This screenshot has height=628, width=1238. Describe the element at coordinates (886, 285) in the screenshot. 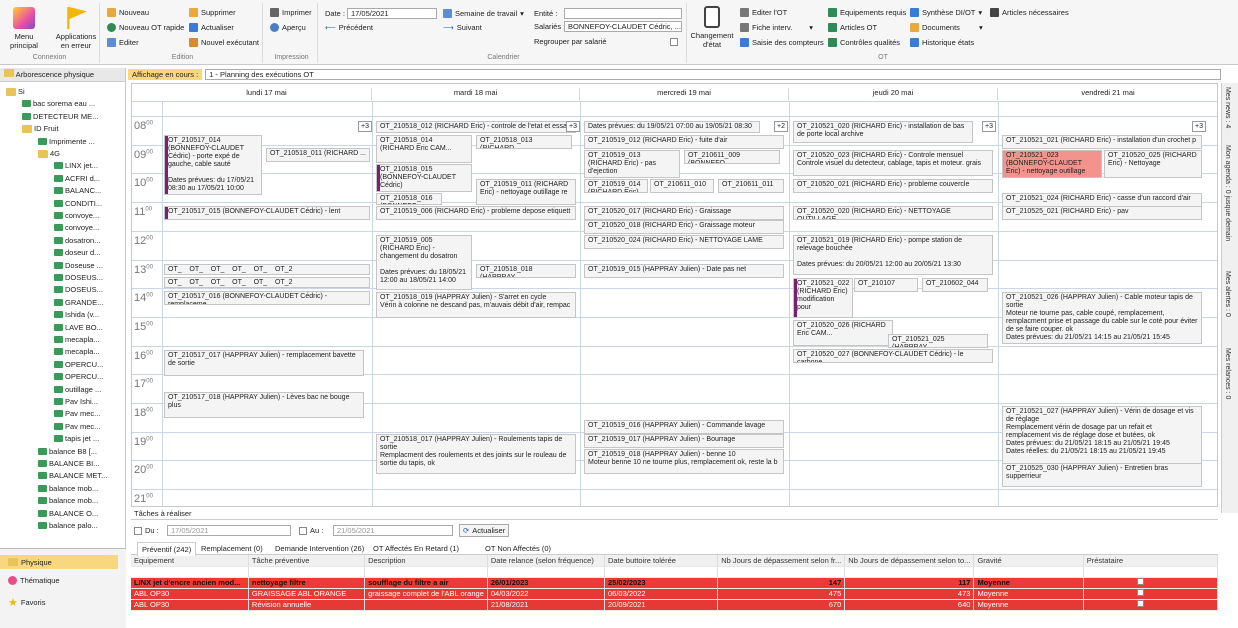

I see `calendar-event: OT_210107` at that location.